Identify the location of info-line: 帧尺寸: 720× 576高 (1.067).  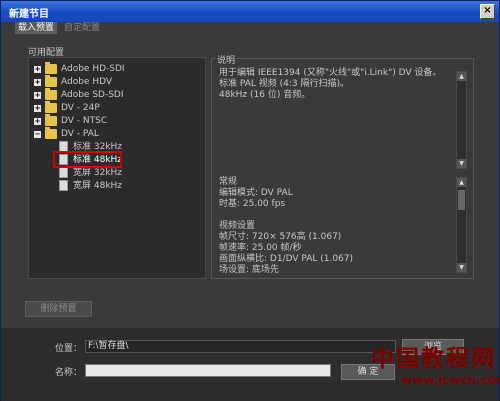
(280, 237).